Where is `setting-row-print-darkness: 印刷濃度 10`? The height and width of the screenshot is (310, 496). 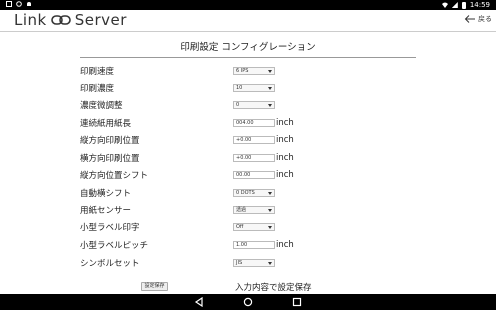 setting-row-print-darkness: 印刷濃度 10 is located at coordinates (177, 88).